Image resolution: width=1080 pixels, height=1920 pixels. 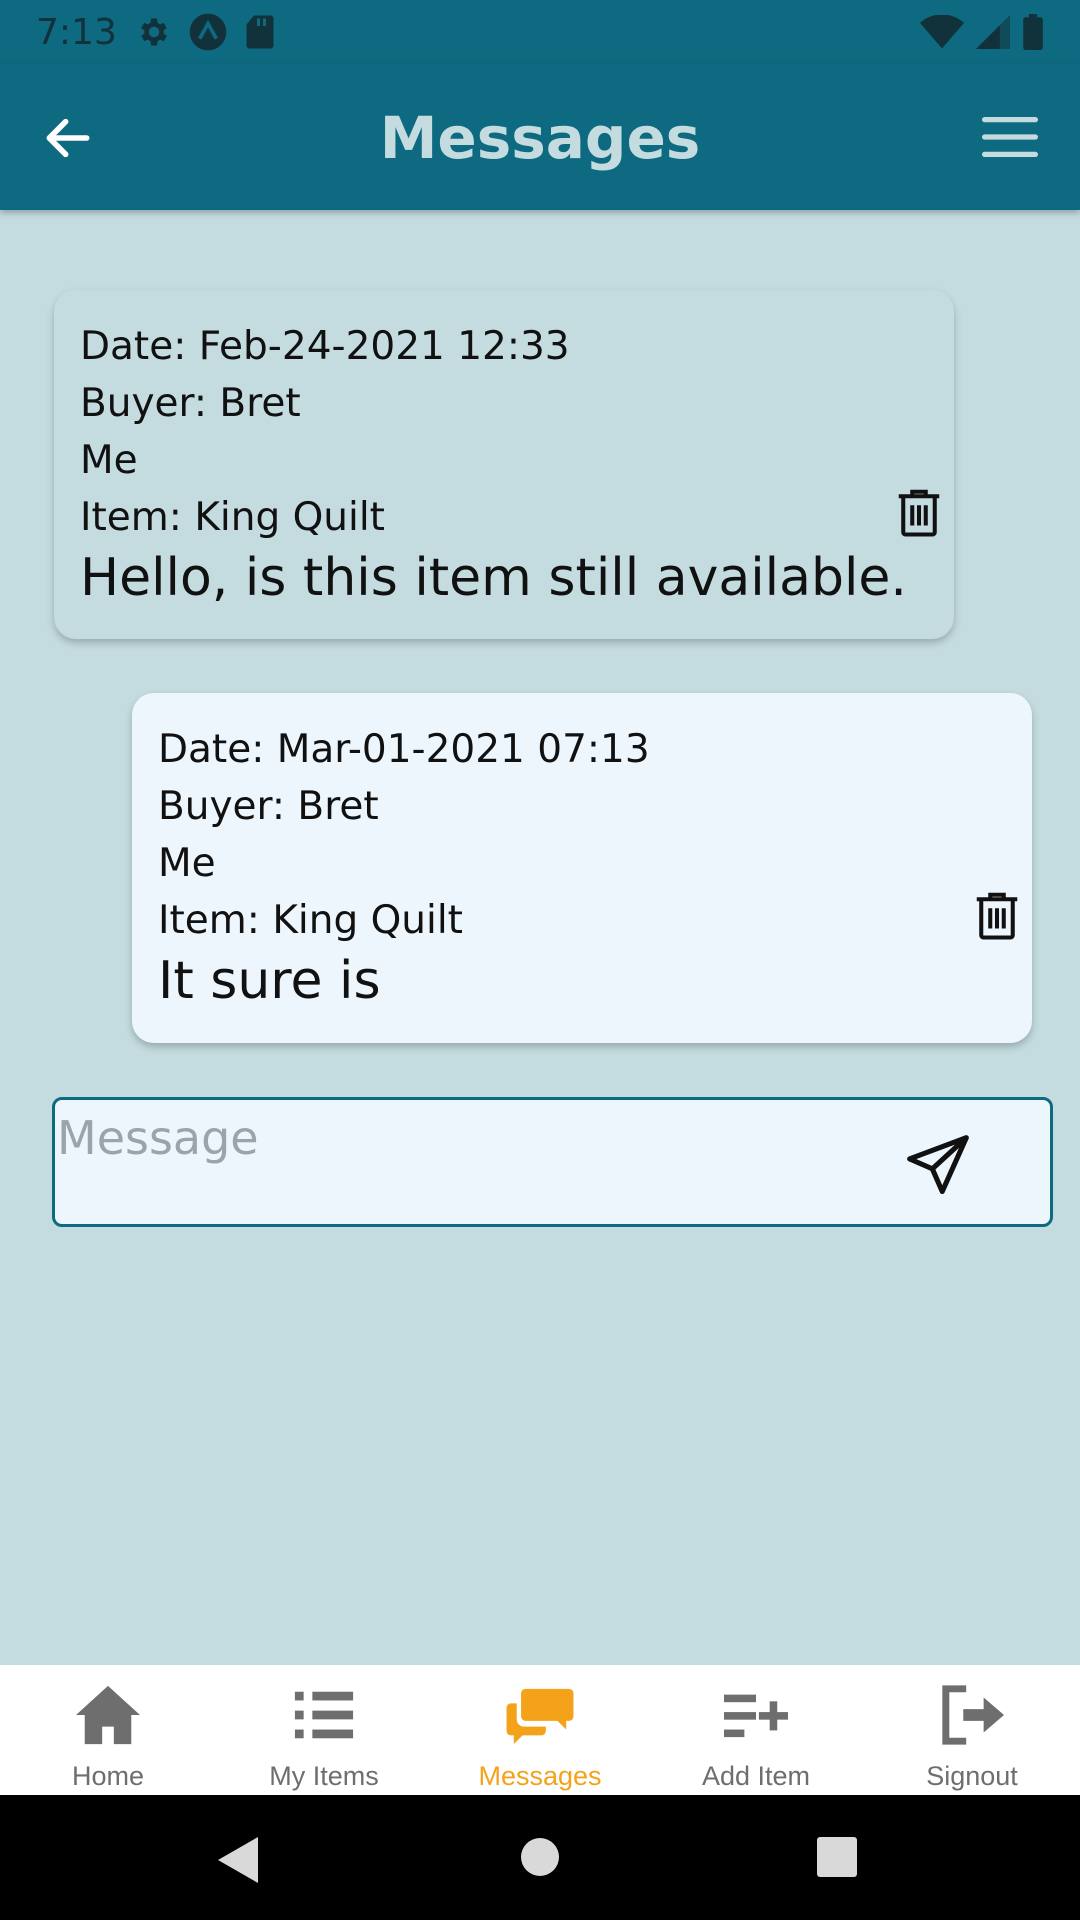 What do you see at coordinates (837, 1857) in the screenshot?
I see `recents-square-icon` at bounding box center [837, 1857].